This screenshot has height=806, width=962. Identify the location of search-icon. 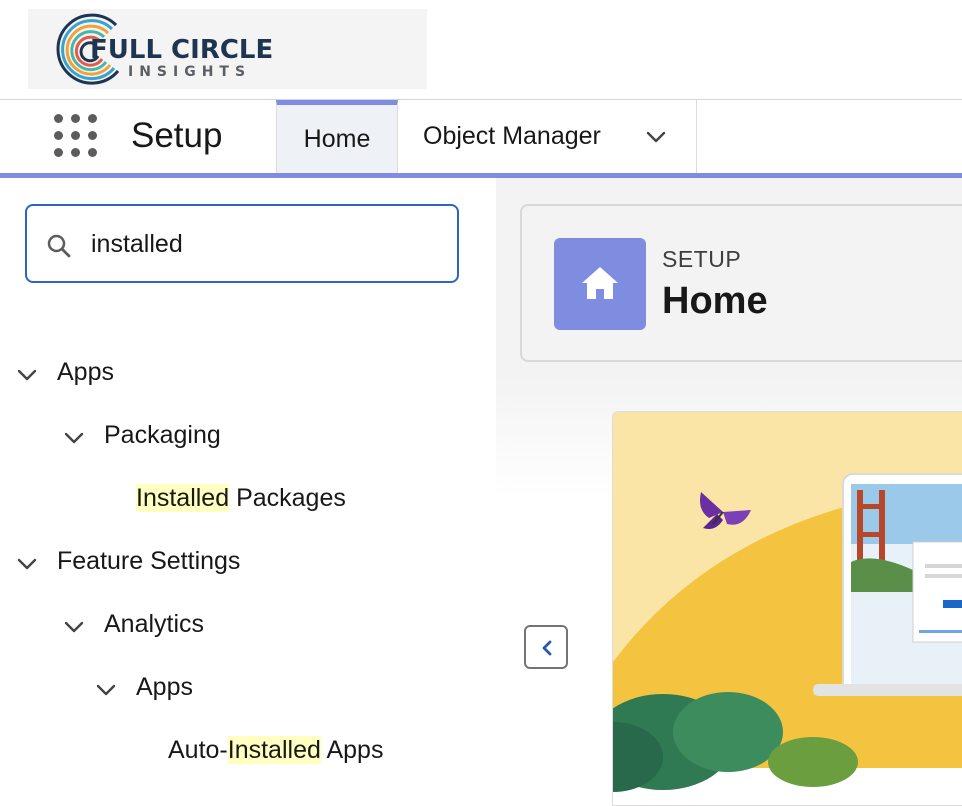
(59, 246).